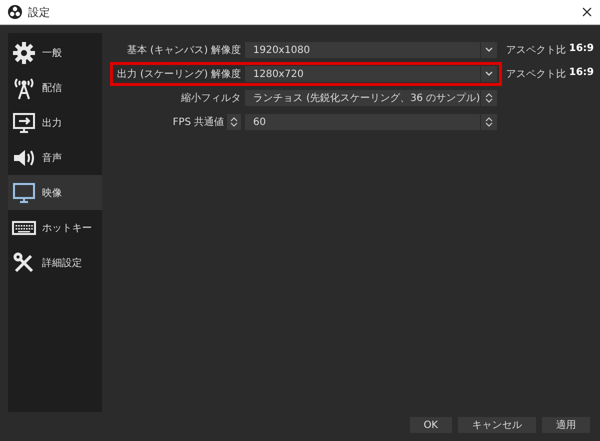  What do you see at coordinates (371, 98) in the screenshot?
I see `dropdown-field: ランチョス (先鋭化スケーリング、36 のサンプル)` at bounding box center [371, 98].